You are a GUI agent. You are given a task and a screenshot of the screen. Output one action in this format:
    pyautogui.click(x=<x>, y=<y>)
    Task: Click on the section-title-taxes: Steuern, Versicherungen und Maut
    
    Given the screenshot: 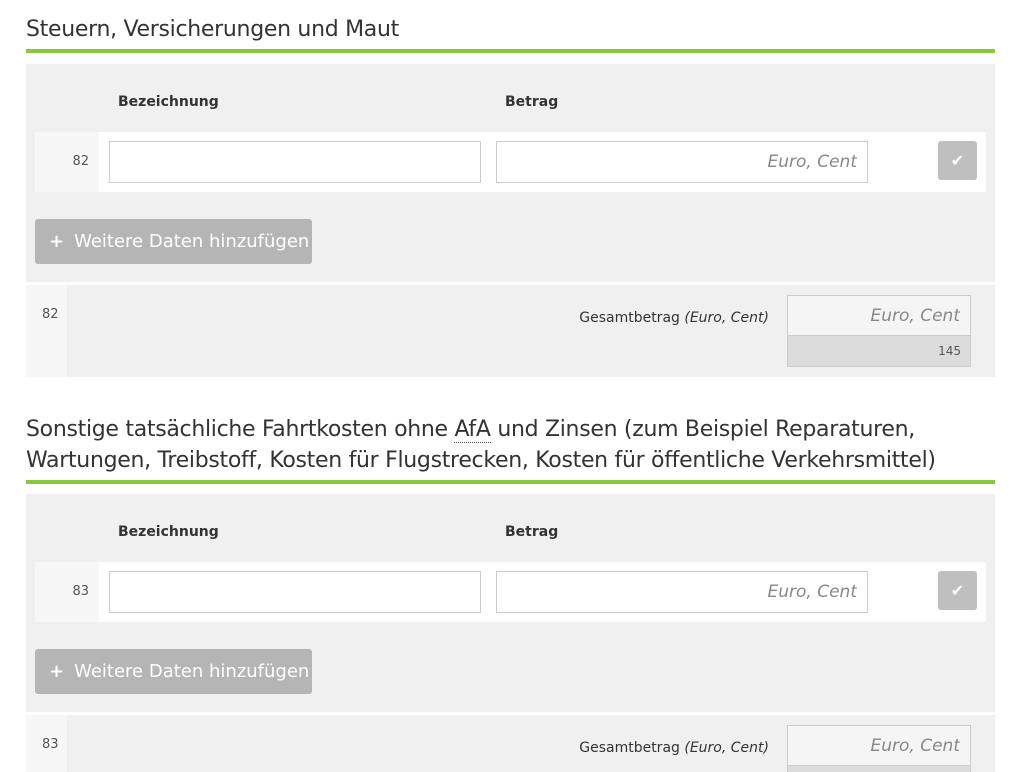 What is the action you would take?
    pyautogui.click(x=212, y=29)
    